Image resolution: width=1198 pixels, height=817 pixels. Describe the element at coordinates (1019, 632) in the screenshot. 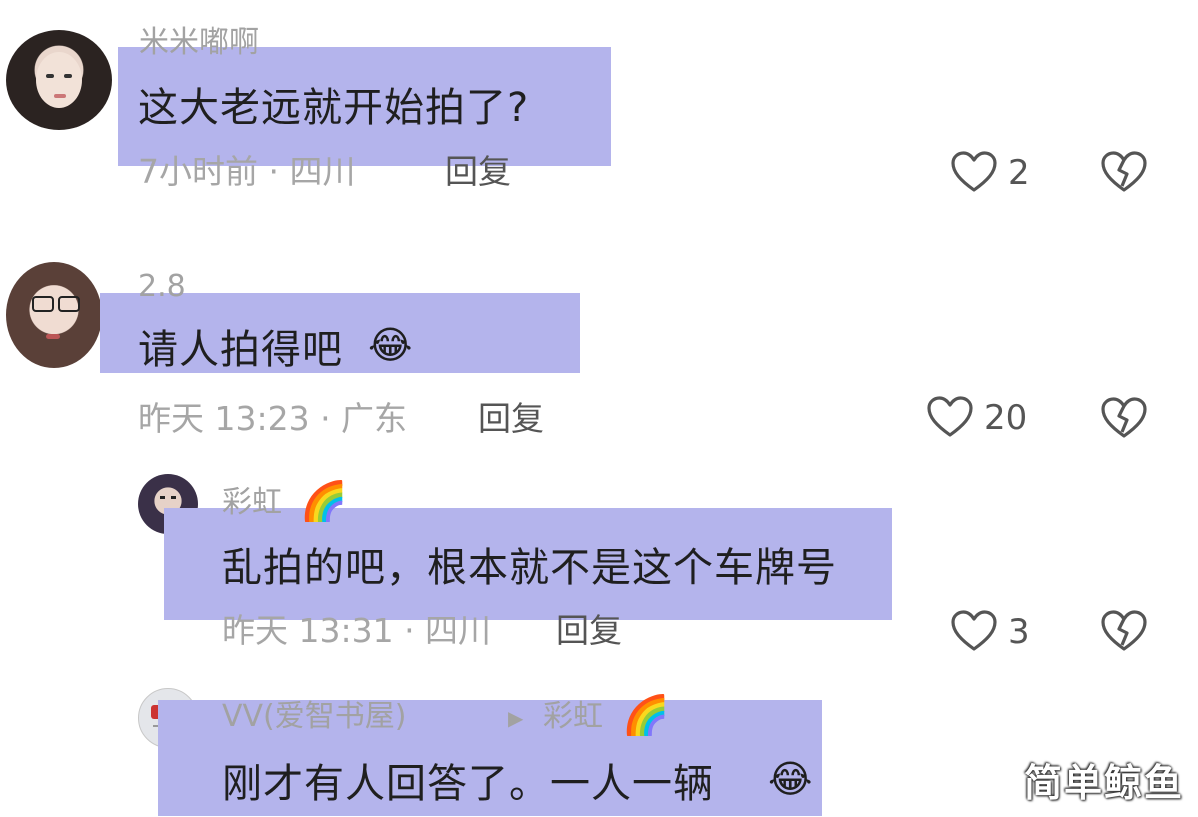

I see `like-count: 3` at that location.